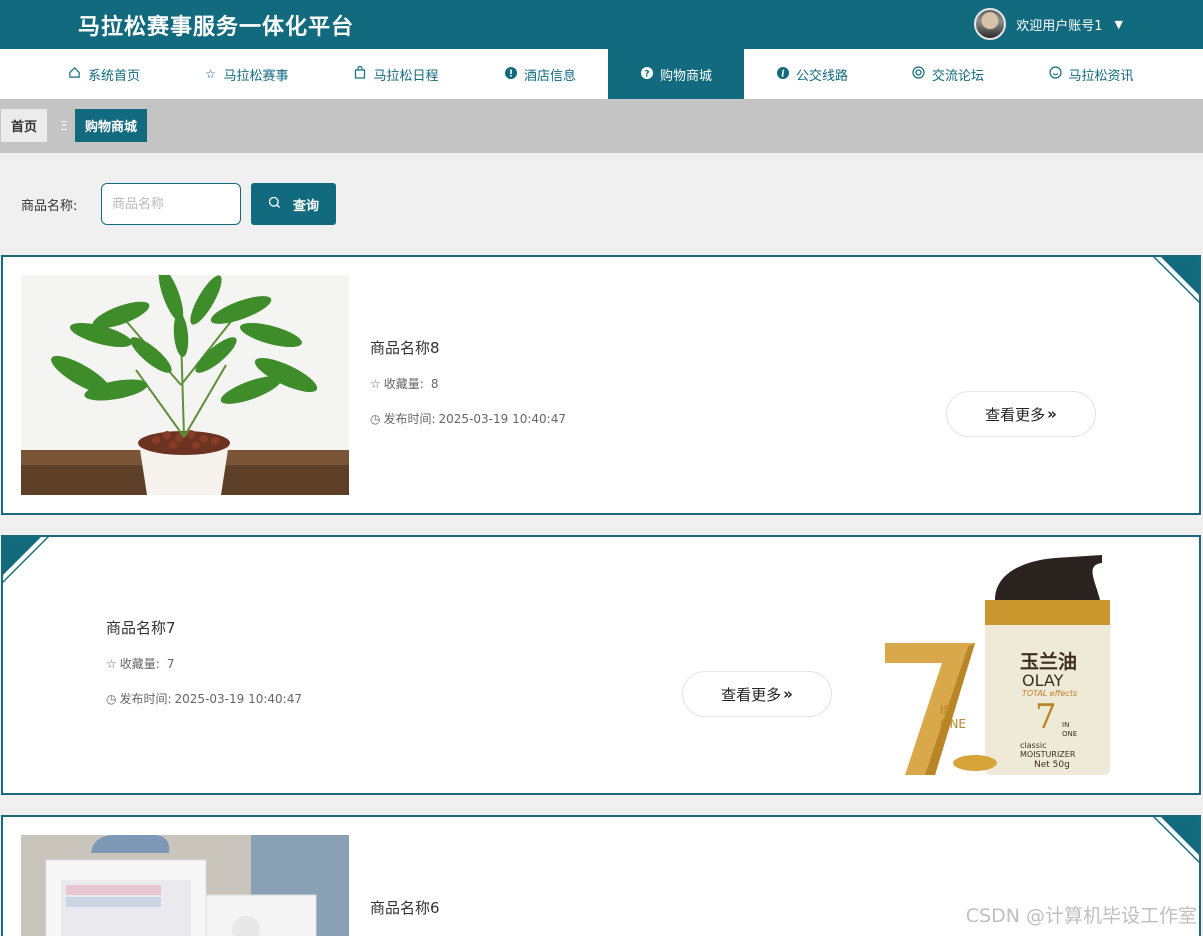 This screenshot has width=1203, height=936. I want to click on product-image-plant, so click(185, 385).